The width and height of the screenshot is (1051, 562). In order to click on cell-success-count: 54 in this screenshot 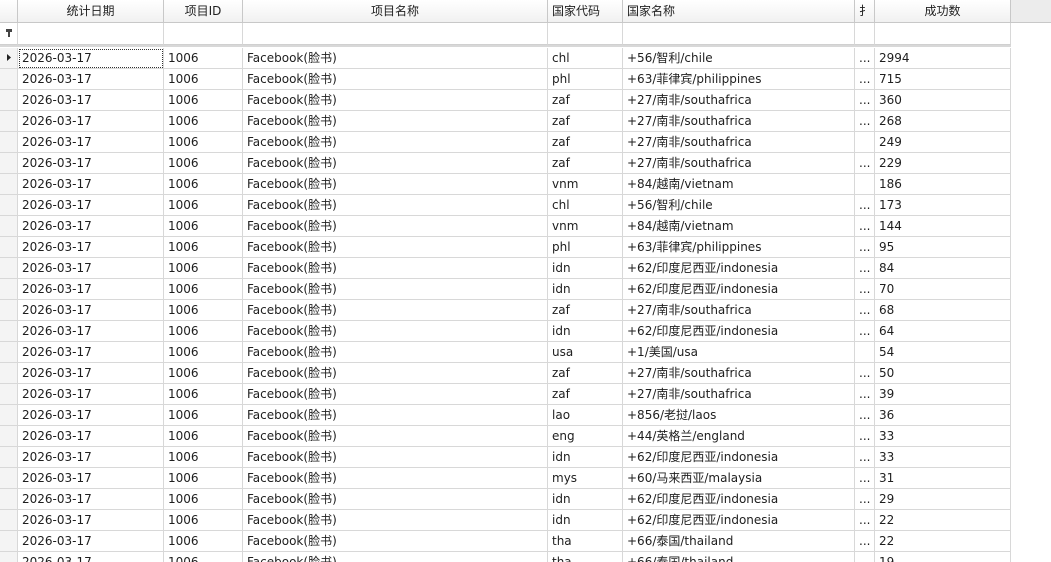, I will do `click(943, 352)`.